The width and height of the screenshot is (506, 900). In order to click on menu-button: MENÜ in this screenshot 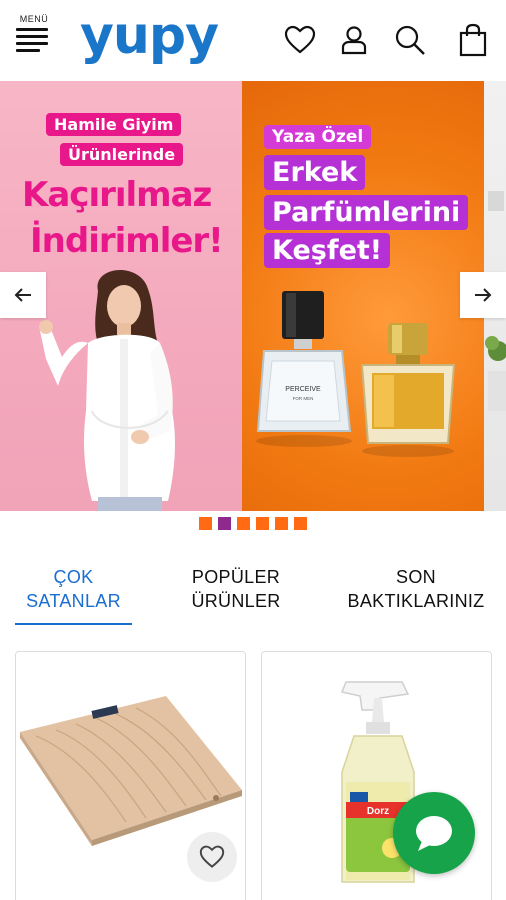, I will do `click(34, 35)`.